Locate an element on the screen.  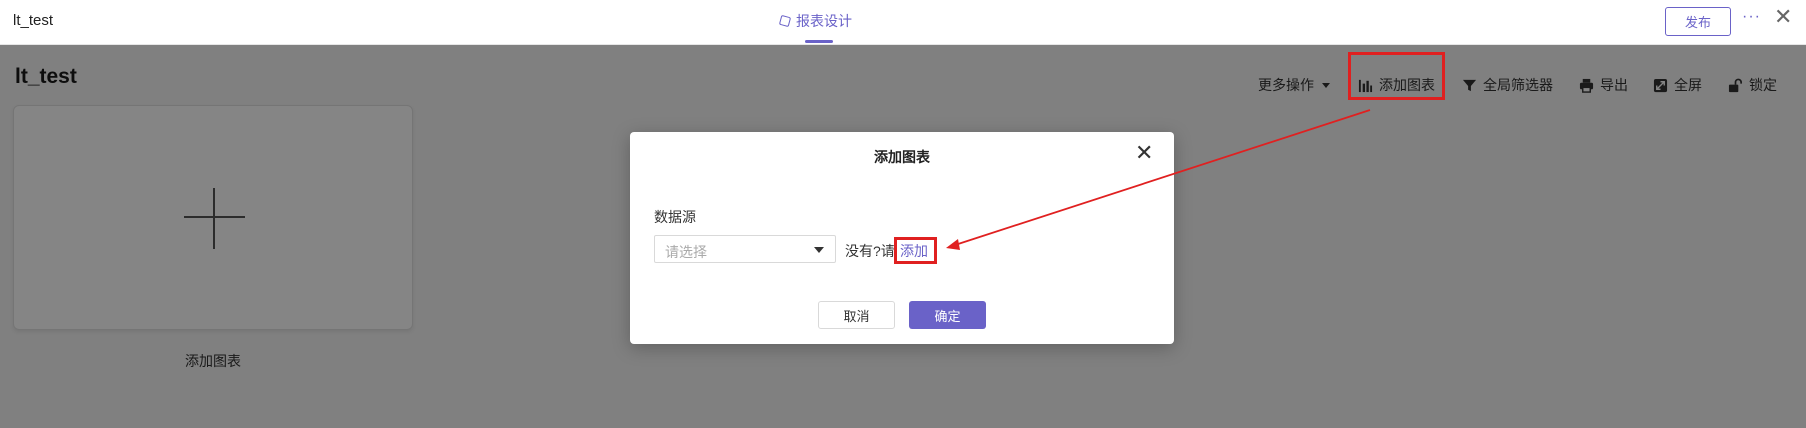
top-bar: lt_test 报表设计 发布 ··· ✕ is located at coordinates (903, 22).